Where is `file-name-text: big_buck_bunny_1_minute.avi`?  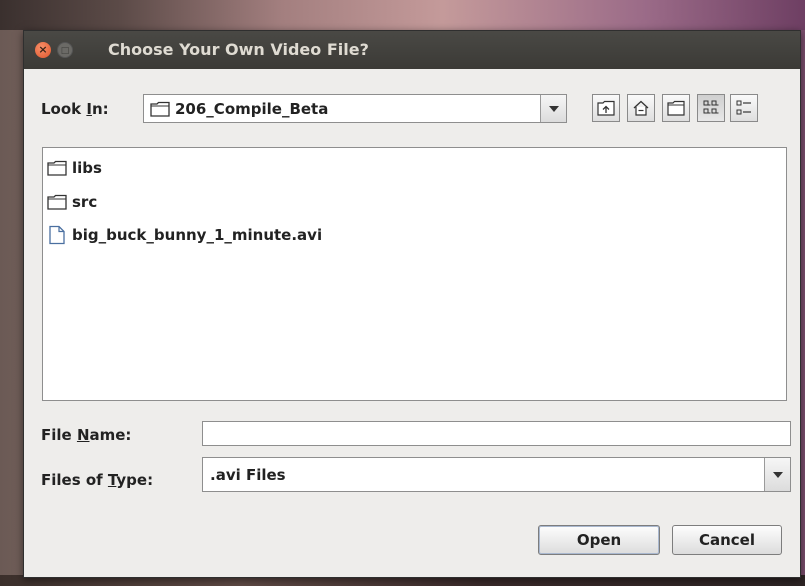
file-name-text: big_buck_bunny_1_minute.avi is located at coordinates (197, 235).